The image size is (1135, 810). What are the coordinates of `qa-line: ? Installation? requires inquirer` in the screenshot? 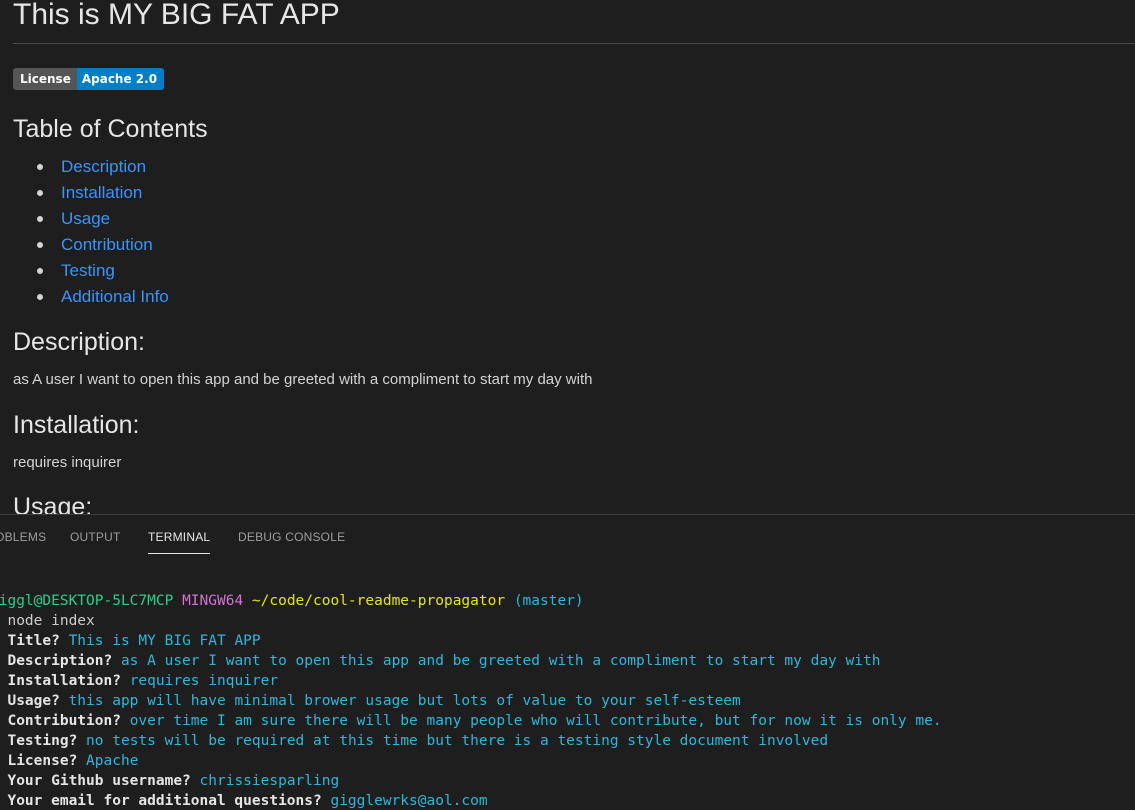 It's located at (139, 681).